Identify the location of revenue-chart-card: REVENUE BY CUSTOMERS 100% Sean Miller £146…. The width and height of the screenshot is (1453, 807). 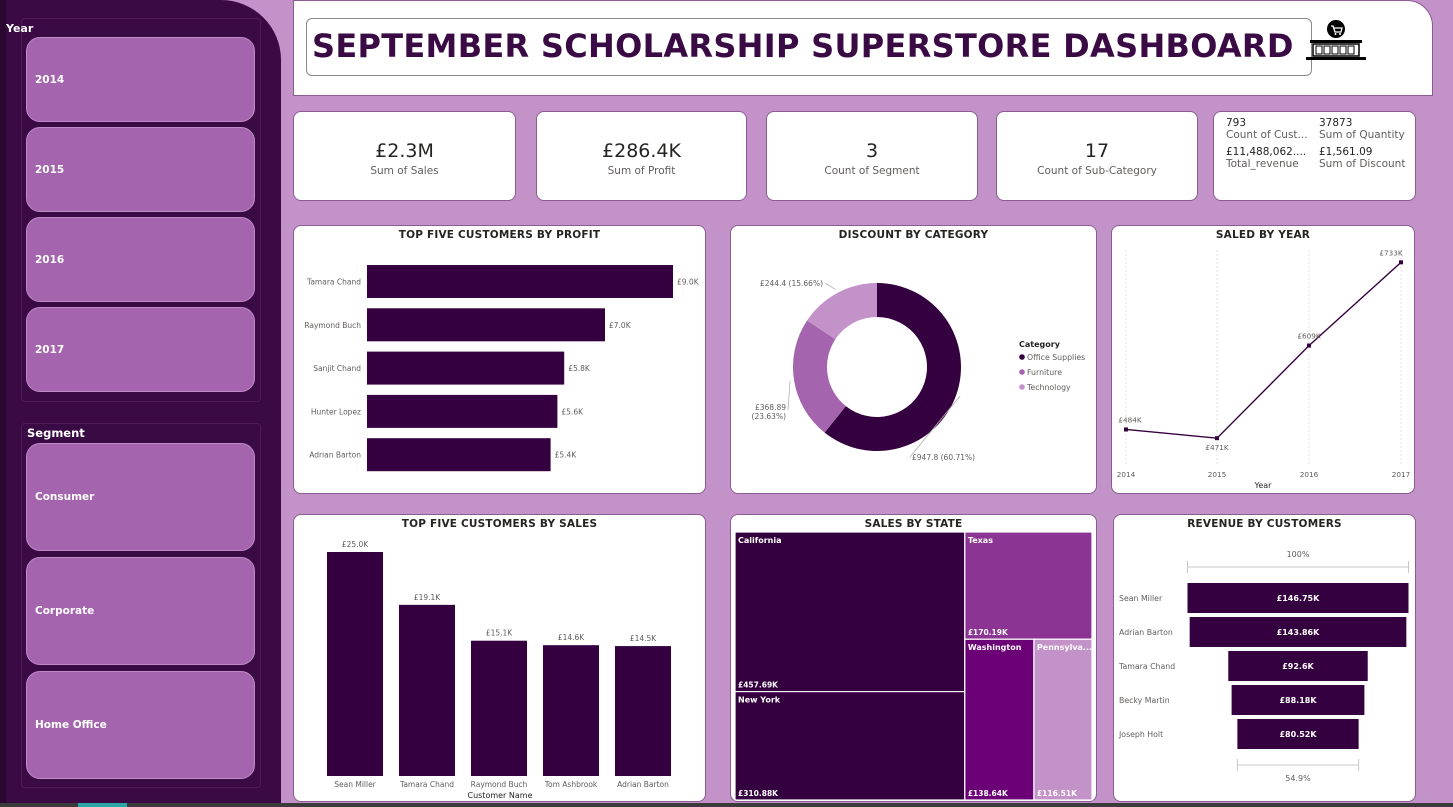
(1264, 658).